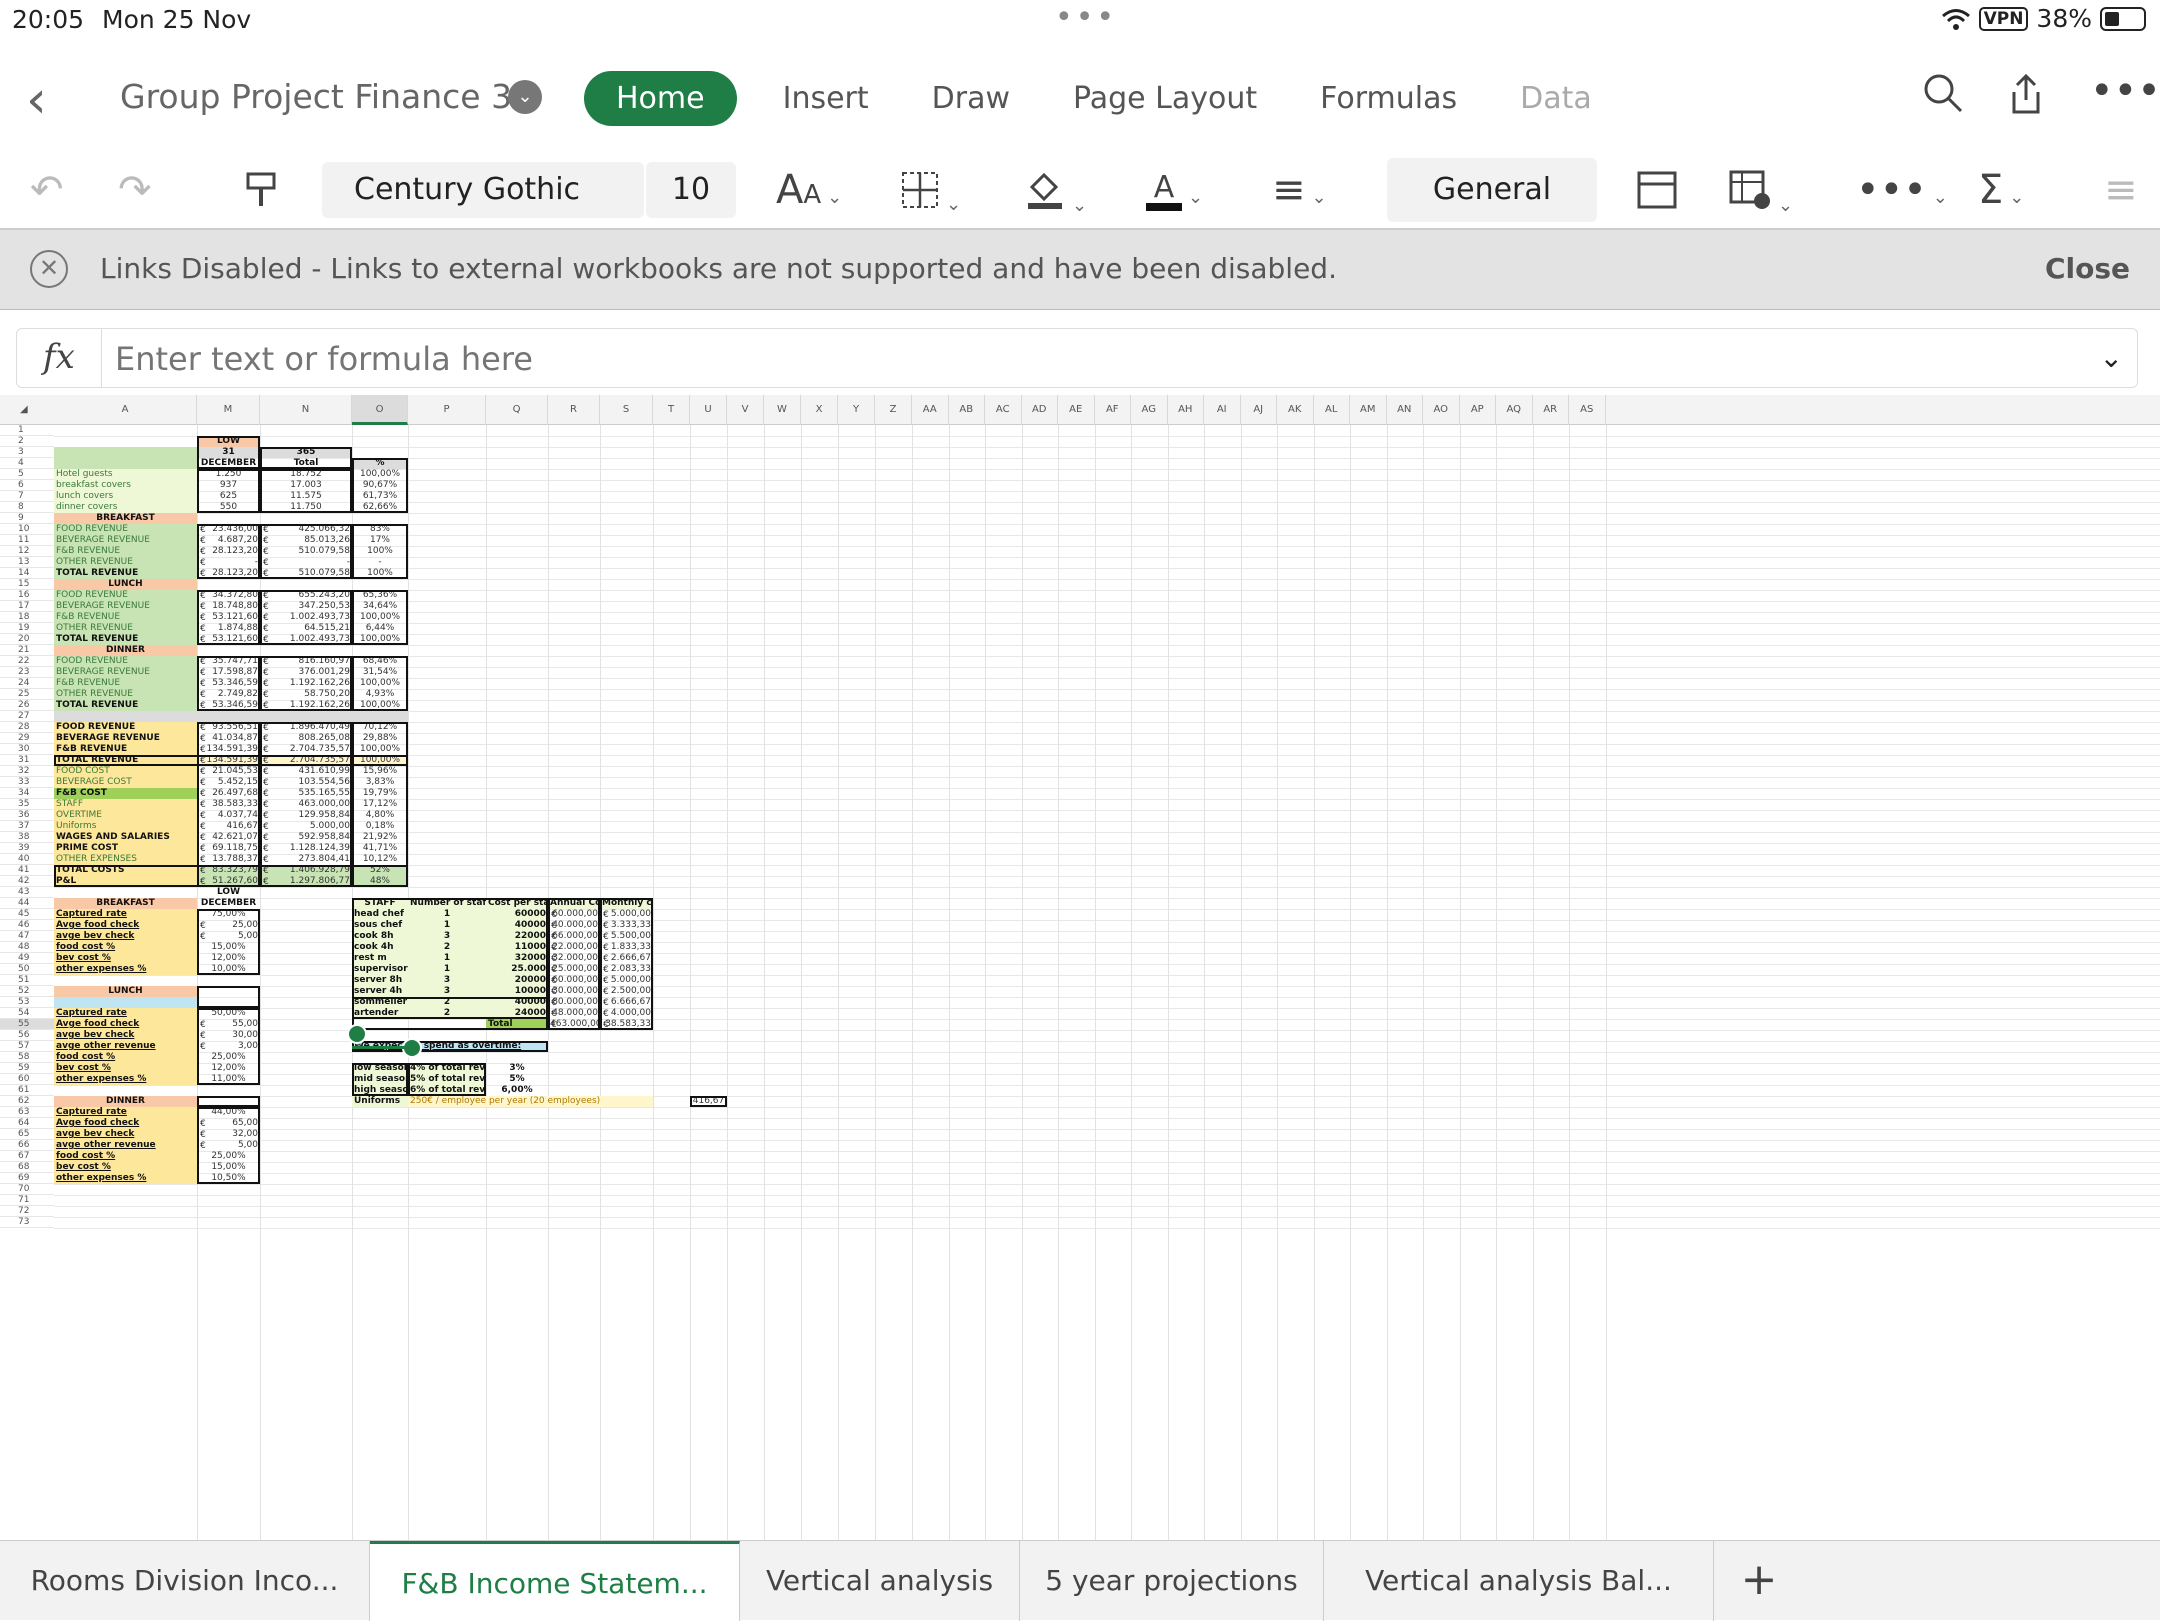 This screenshot has width=2160, height=1624. Describe the element at coordinates (380, 991) in the screenshot. I see `staff-role: server 4h` at that location.